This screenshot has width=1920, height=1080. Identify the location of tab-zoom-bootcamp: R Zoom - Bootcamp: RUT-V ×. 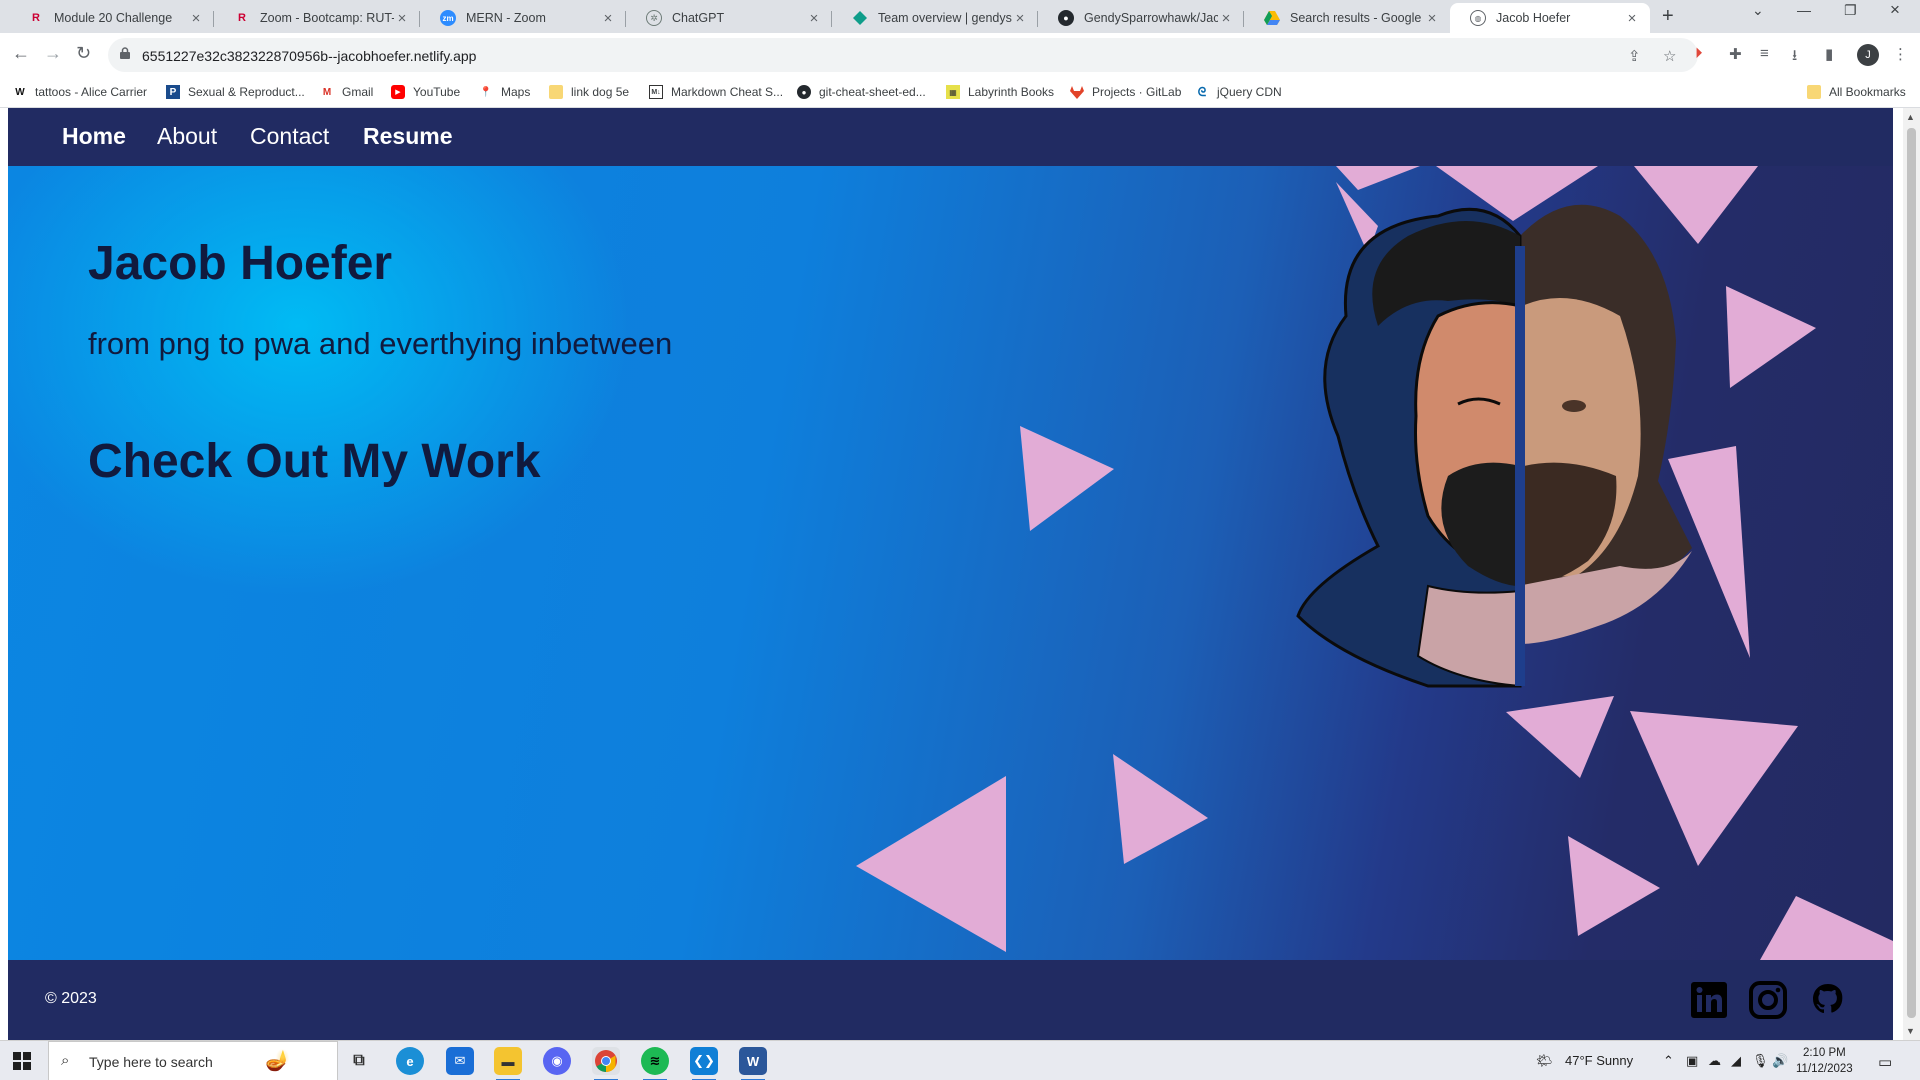
(317, 18).